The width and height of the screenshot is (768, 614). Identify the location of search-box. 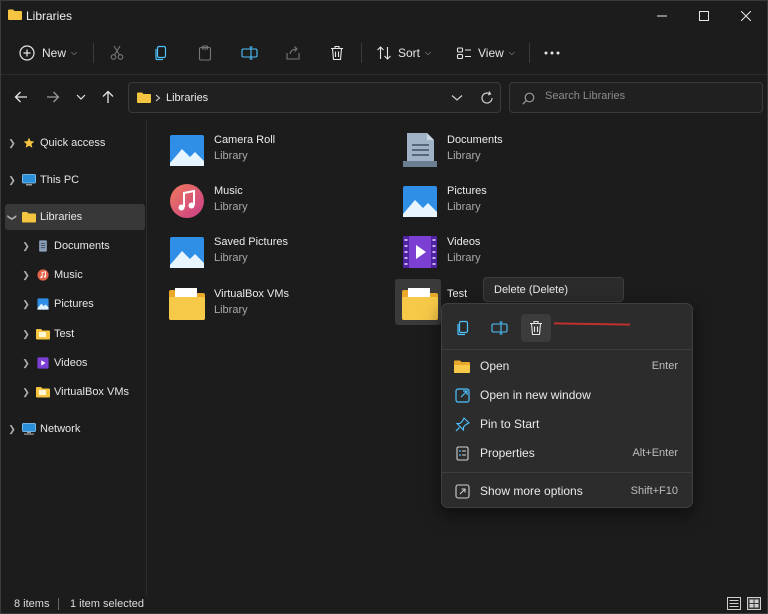
(636, 97).